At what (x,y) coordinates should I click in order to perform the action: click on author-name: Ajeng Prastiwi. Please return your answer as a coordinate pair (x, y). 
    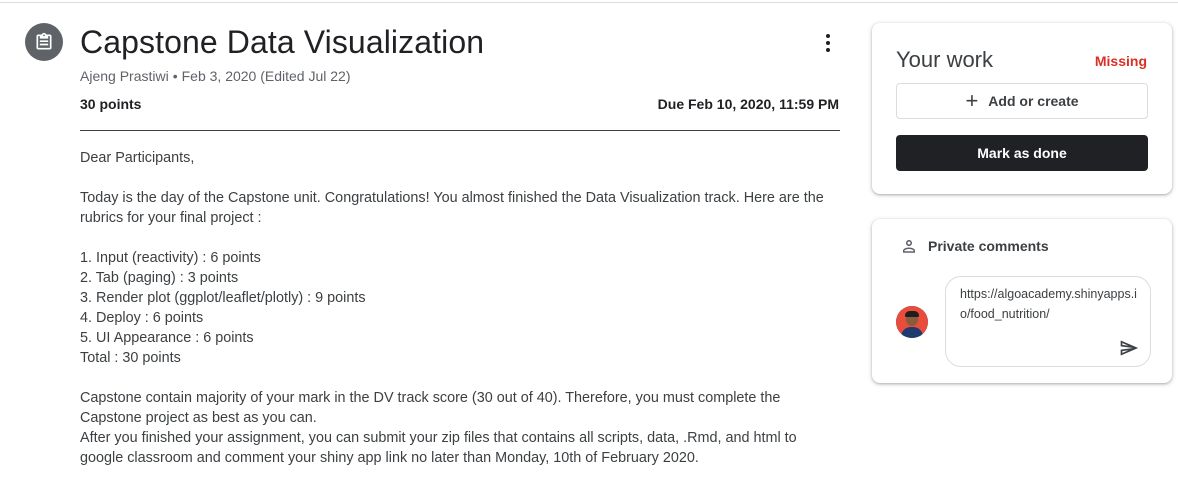
    Looking at the image, I should click on (124, 76).